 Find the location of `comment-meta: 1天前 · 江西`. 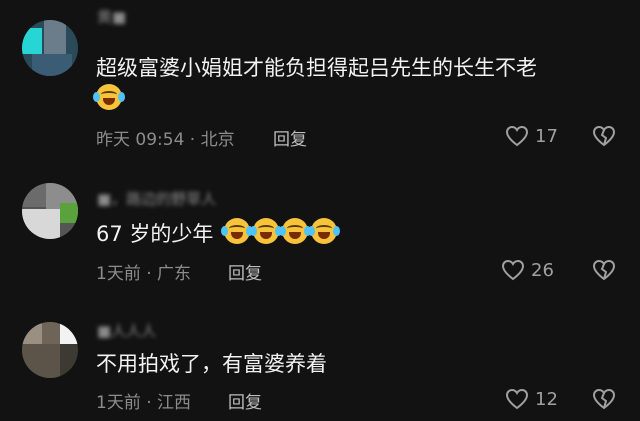

comment-meta: 1天前 · 江西 is located at coordinates (144, 403).